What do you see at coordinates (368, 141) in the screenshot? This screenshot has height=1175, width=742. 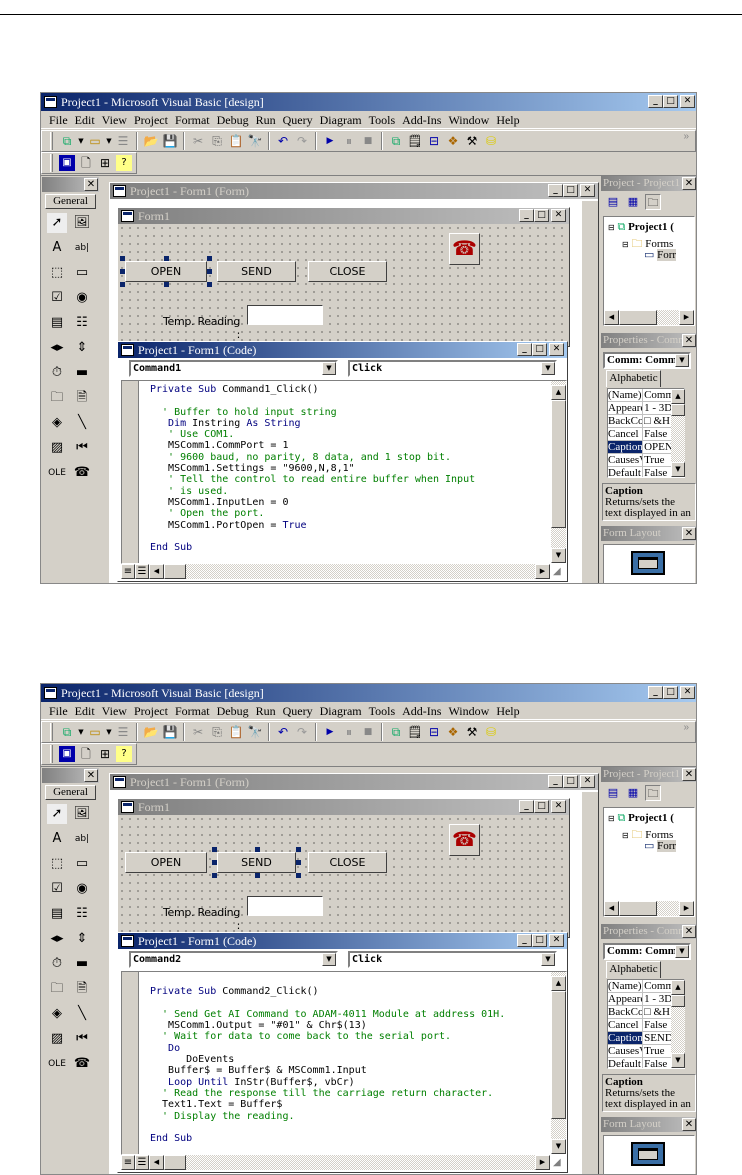 I see `end-icon: ■` at bounding box center [368, 141].